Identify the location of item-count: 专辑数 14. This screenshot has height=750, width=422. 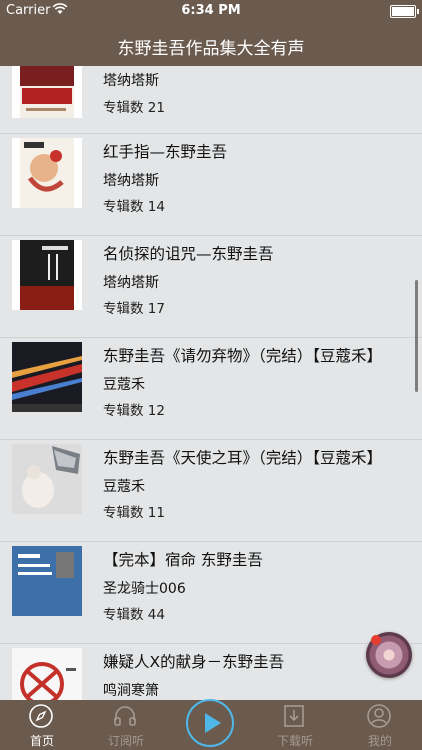
(134, 207).